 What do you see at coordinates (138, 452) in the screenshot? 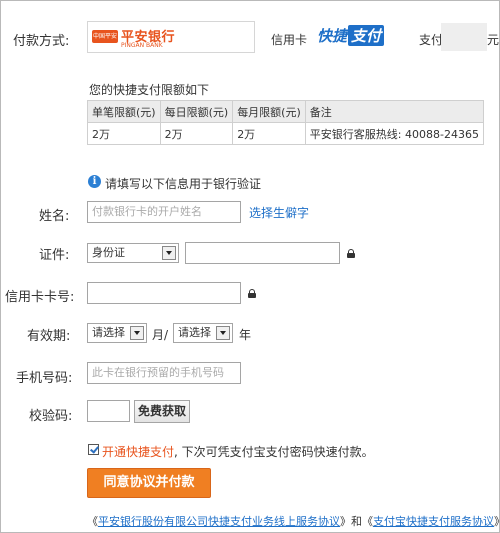
I see `enable-quickpay-highlight: 开通快捷支付` at bounding box center [138, 452].